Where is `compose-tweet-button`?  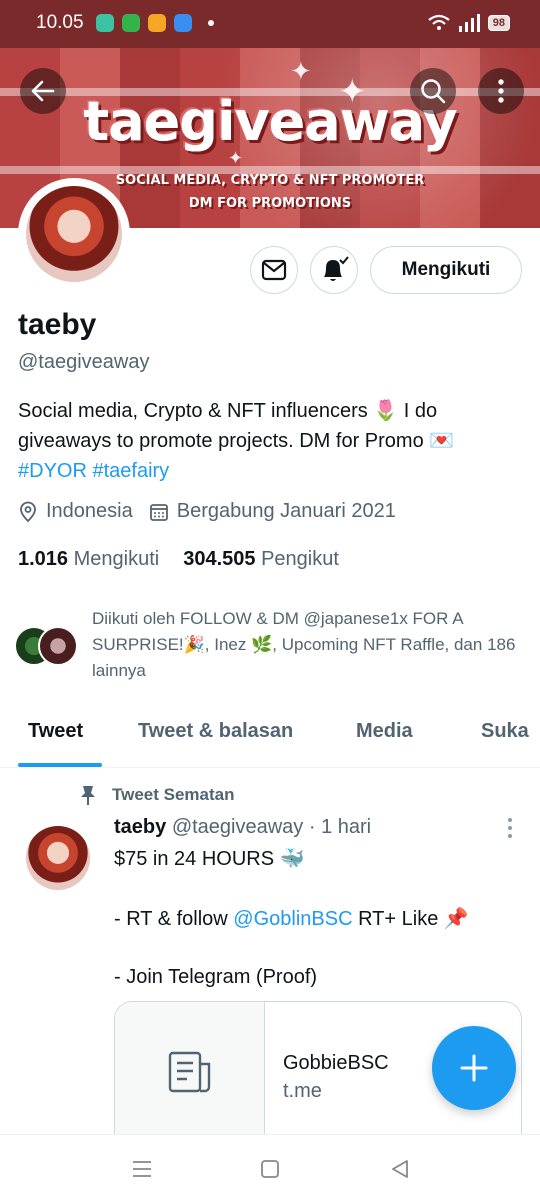 compose-tweet-button is located at coordinates (474, 1068).